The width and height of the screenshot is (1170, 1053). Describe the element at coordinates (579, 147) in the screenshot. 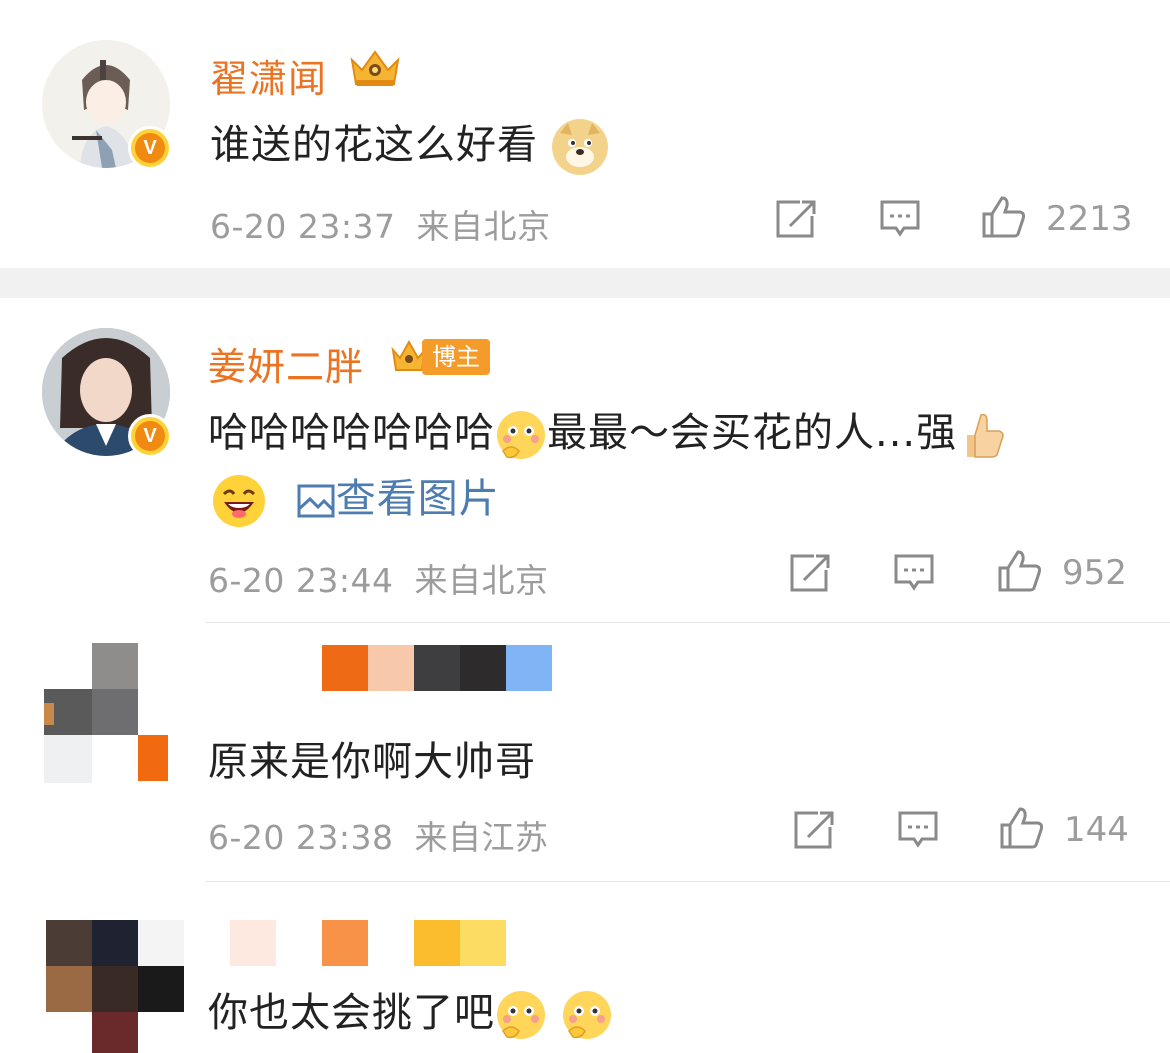

I see `doge-emoji-icon` at that location.